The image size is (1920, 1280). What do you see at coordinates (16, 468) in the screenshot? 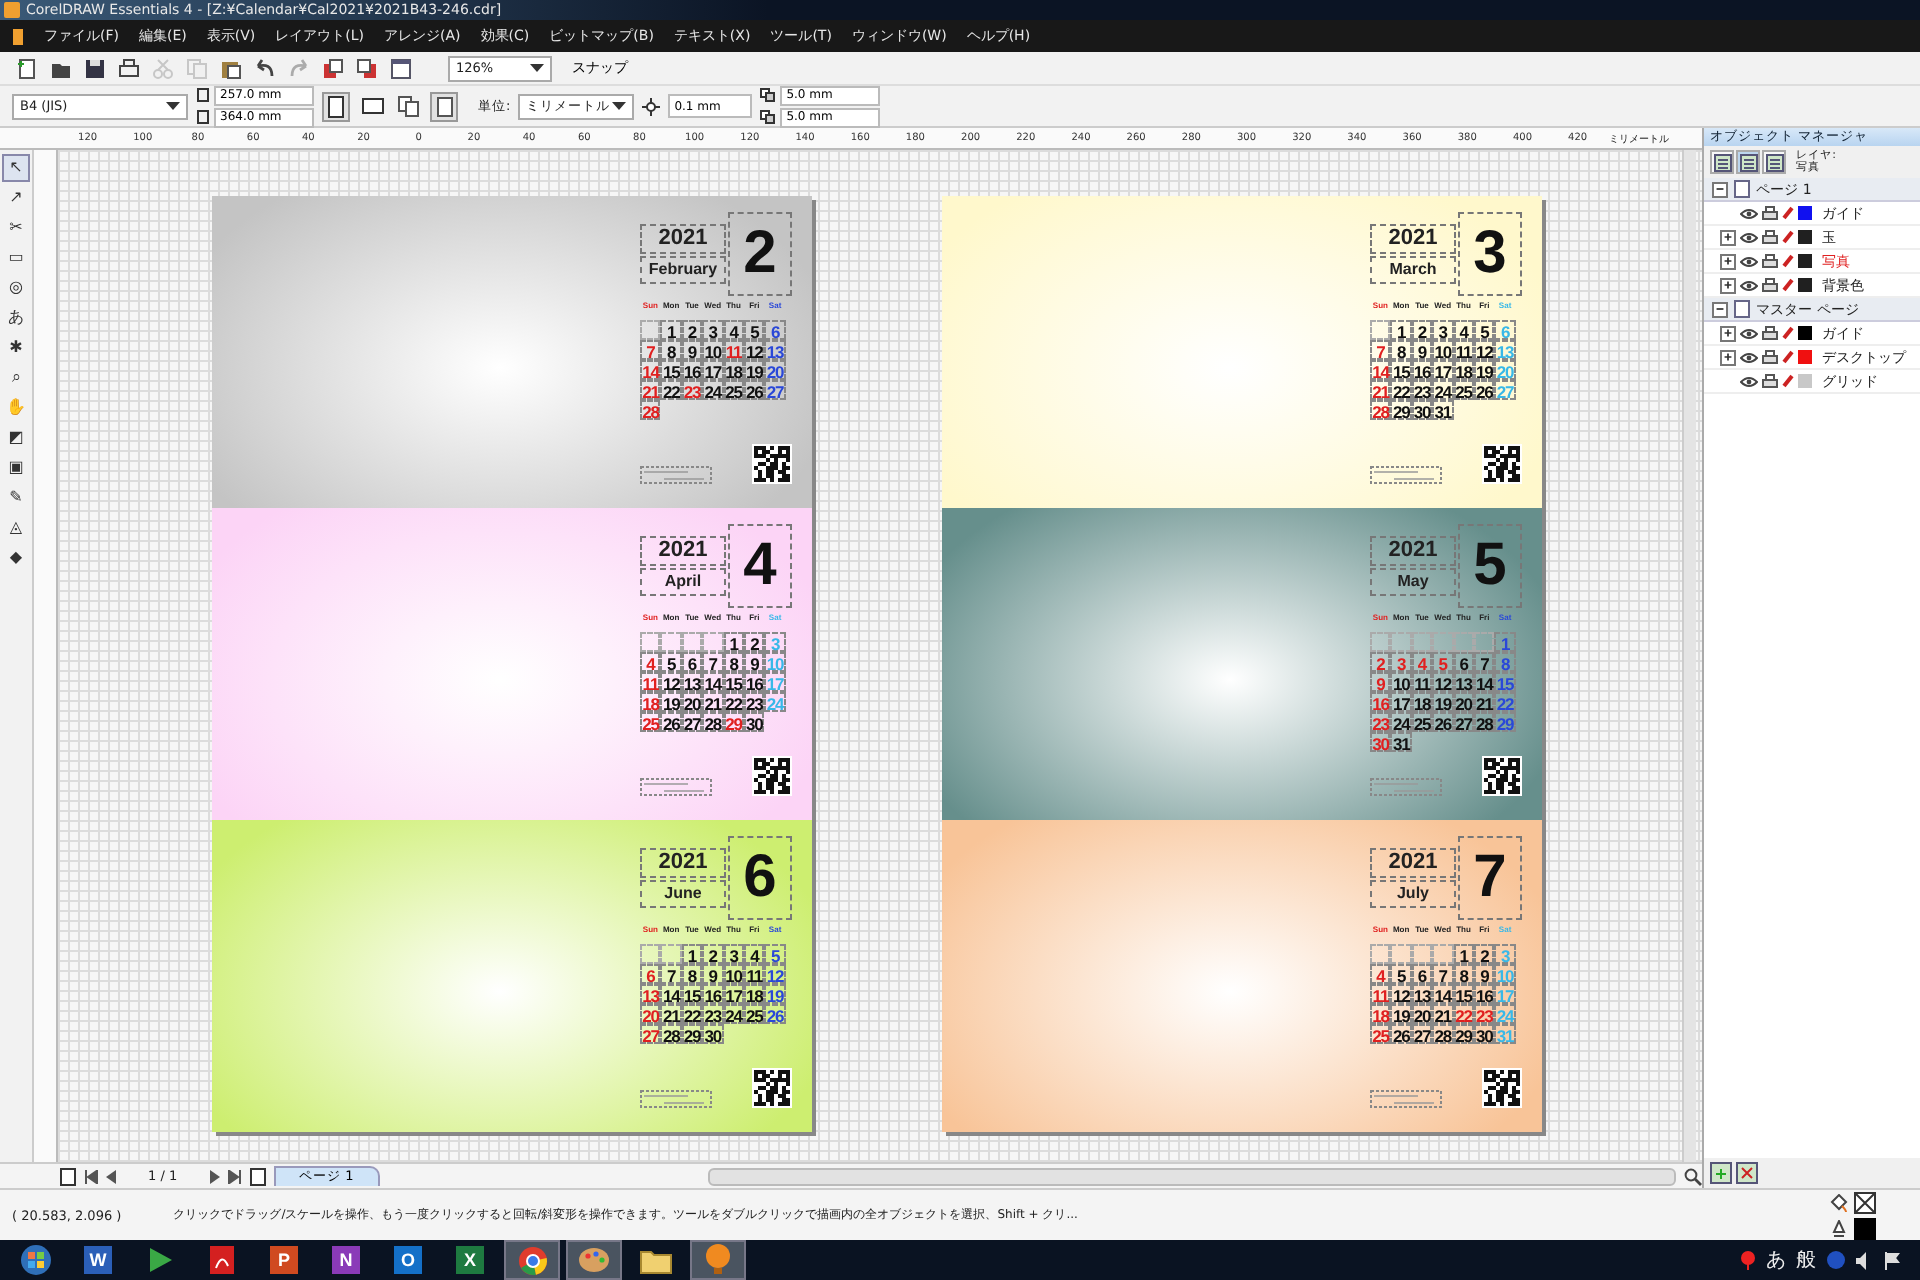
I see `tool-button: ▣` at bounding box center [16, 468].